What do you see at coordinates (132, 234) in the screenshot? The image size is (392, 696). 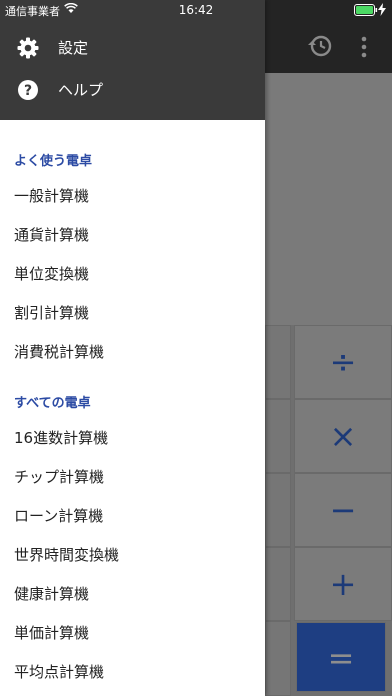 I see `menu-item-currency-calculator: 通貨計算機` at bounding box center [132, 234].